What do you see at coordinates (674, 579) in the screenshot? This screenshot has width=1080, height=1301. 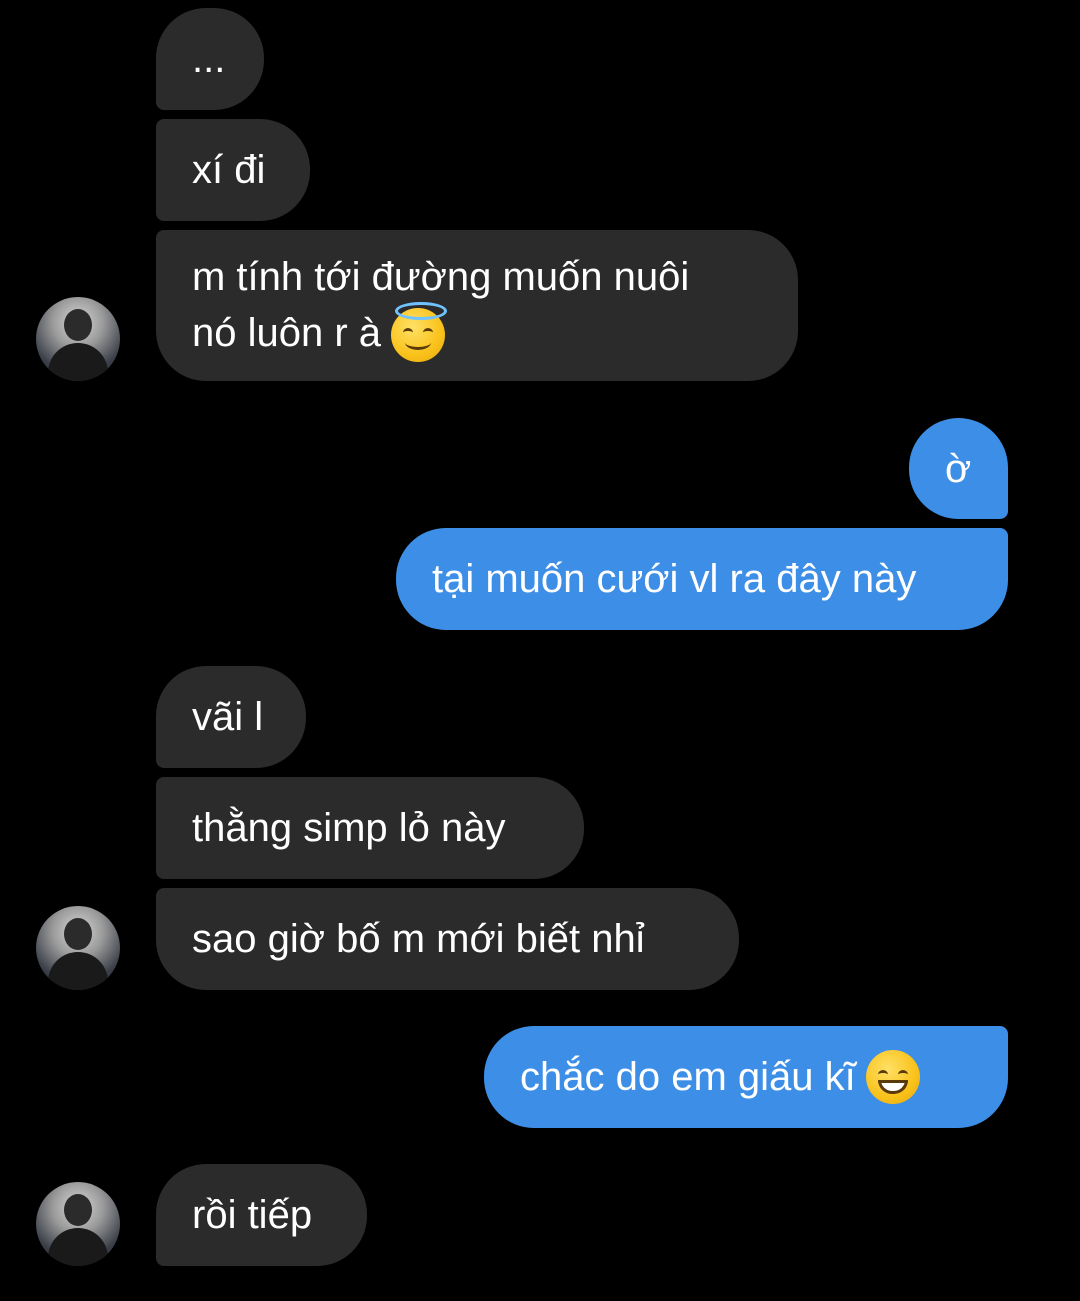 I see `message-text: tại muốn cưới vl ra đây này` at bounding box center [674, 579].